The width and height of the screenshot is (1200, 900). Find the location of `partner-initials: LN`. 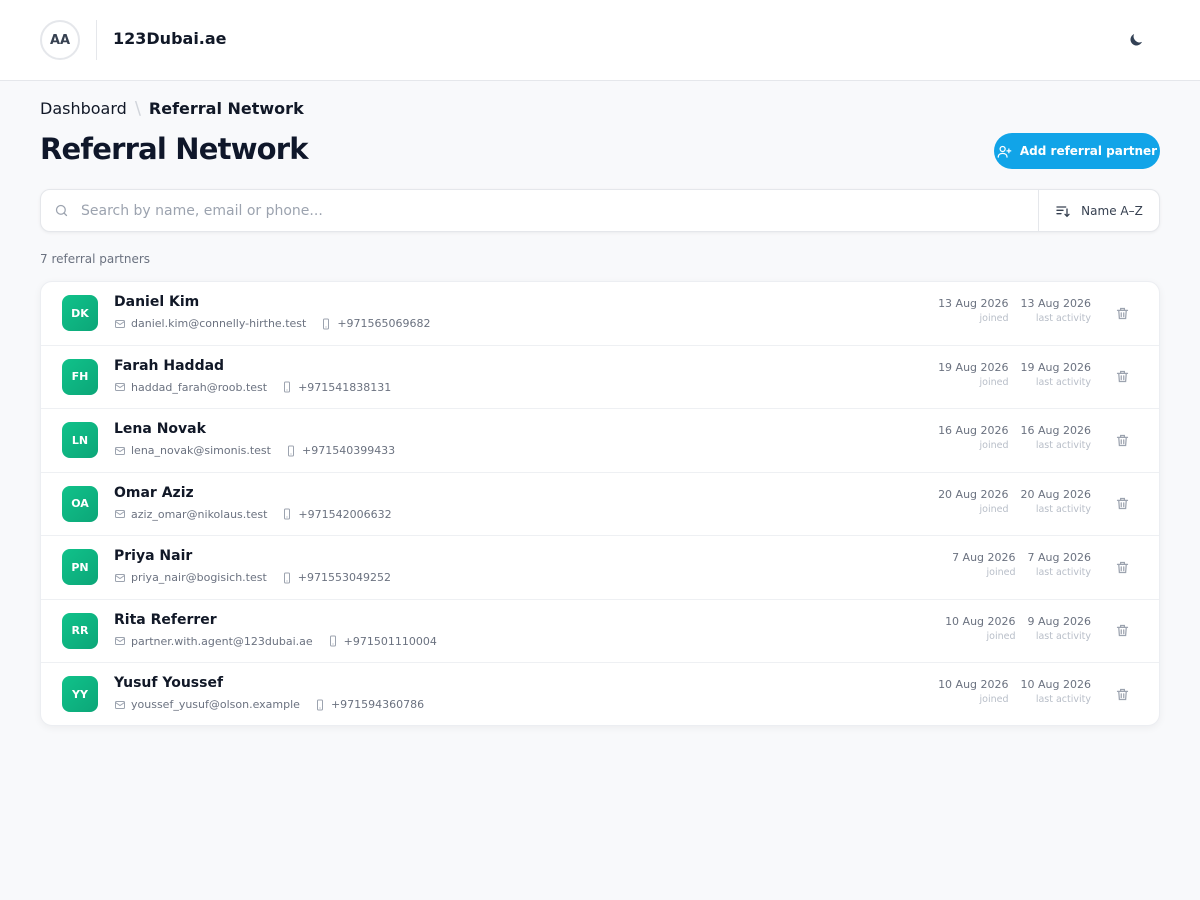

partner-initials: LN is located at coordinates (80, 440).